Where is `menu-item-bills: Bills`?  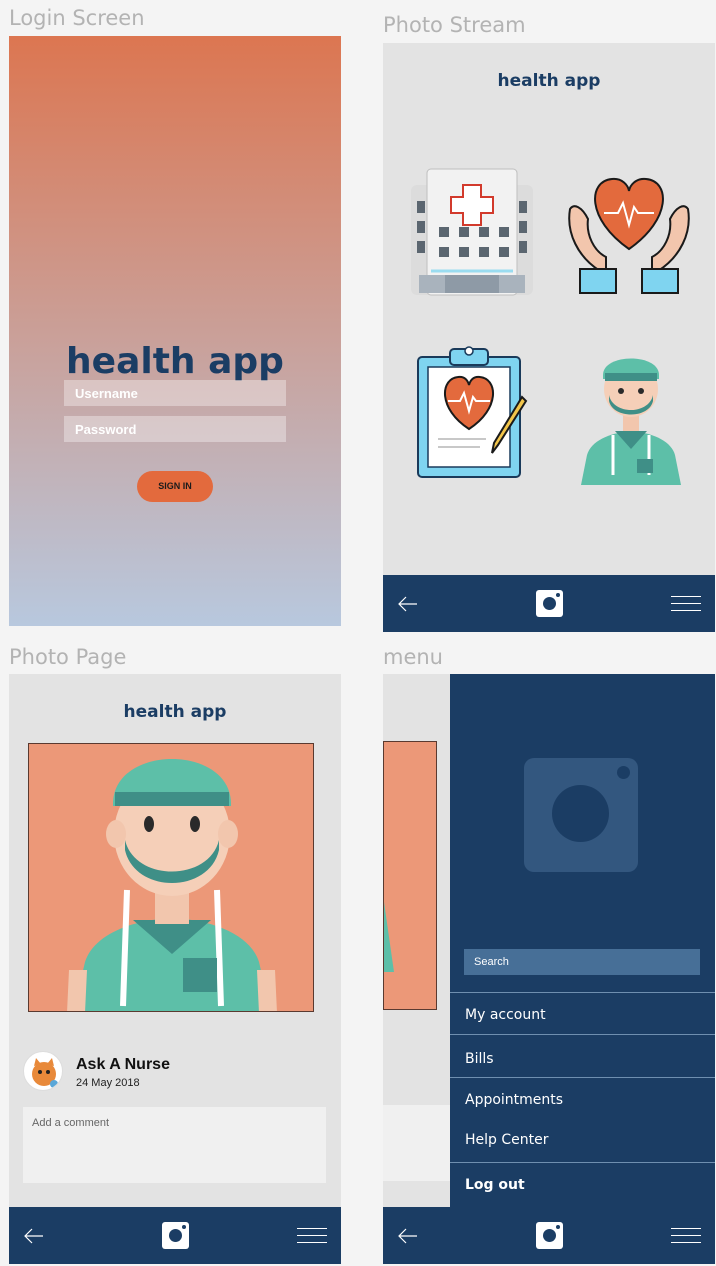
menu-item-bills: Bills is located at coordinates (582, 1059).